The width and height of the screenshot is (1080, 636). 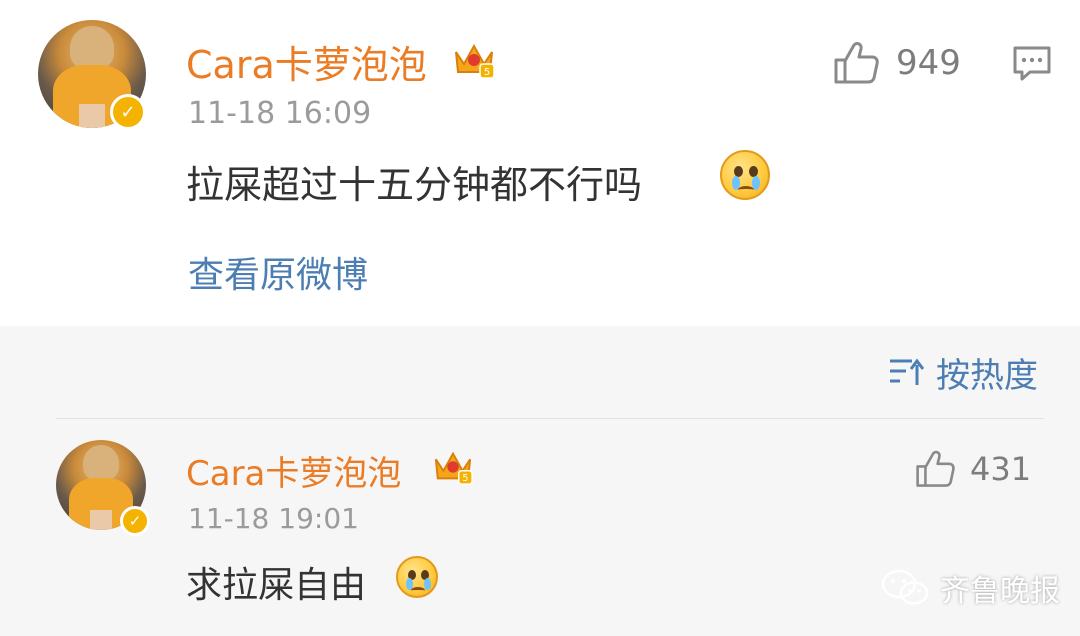 What do you see at coordinates (1000, 591) in the screenshot?
I see `watermark-text: 齐鲁晚报` at bounding box center [1000, 591].